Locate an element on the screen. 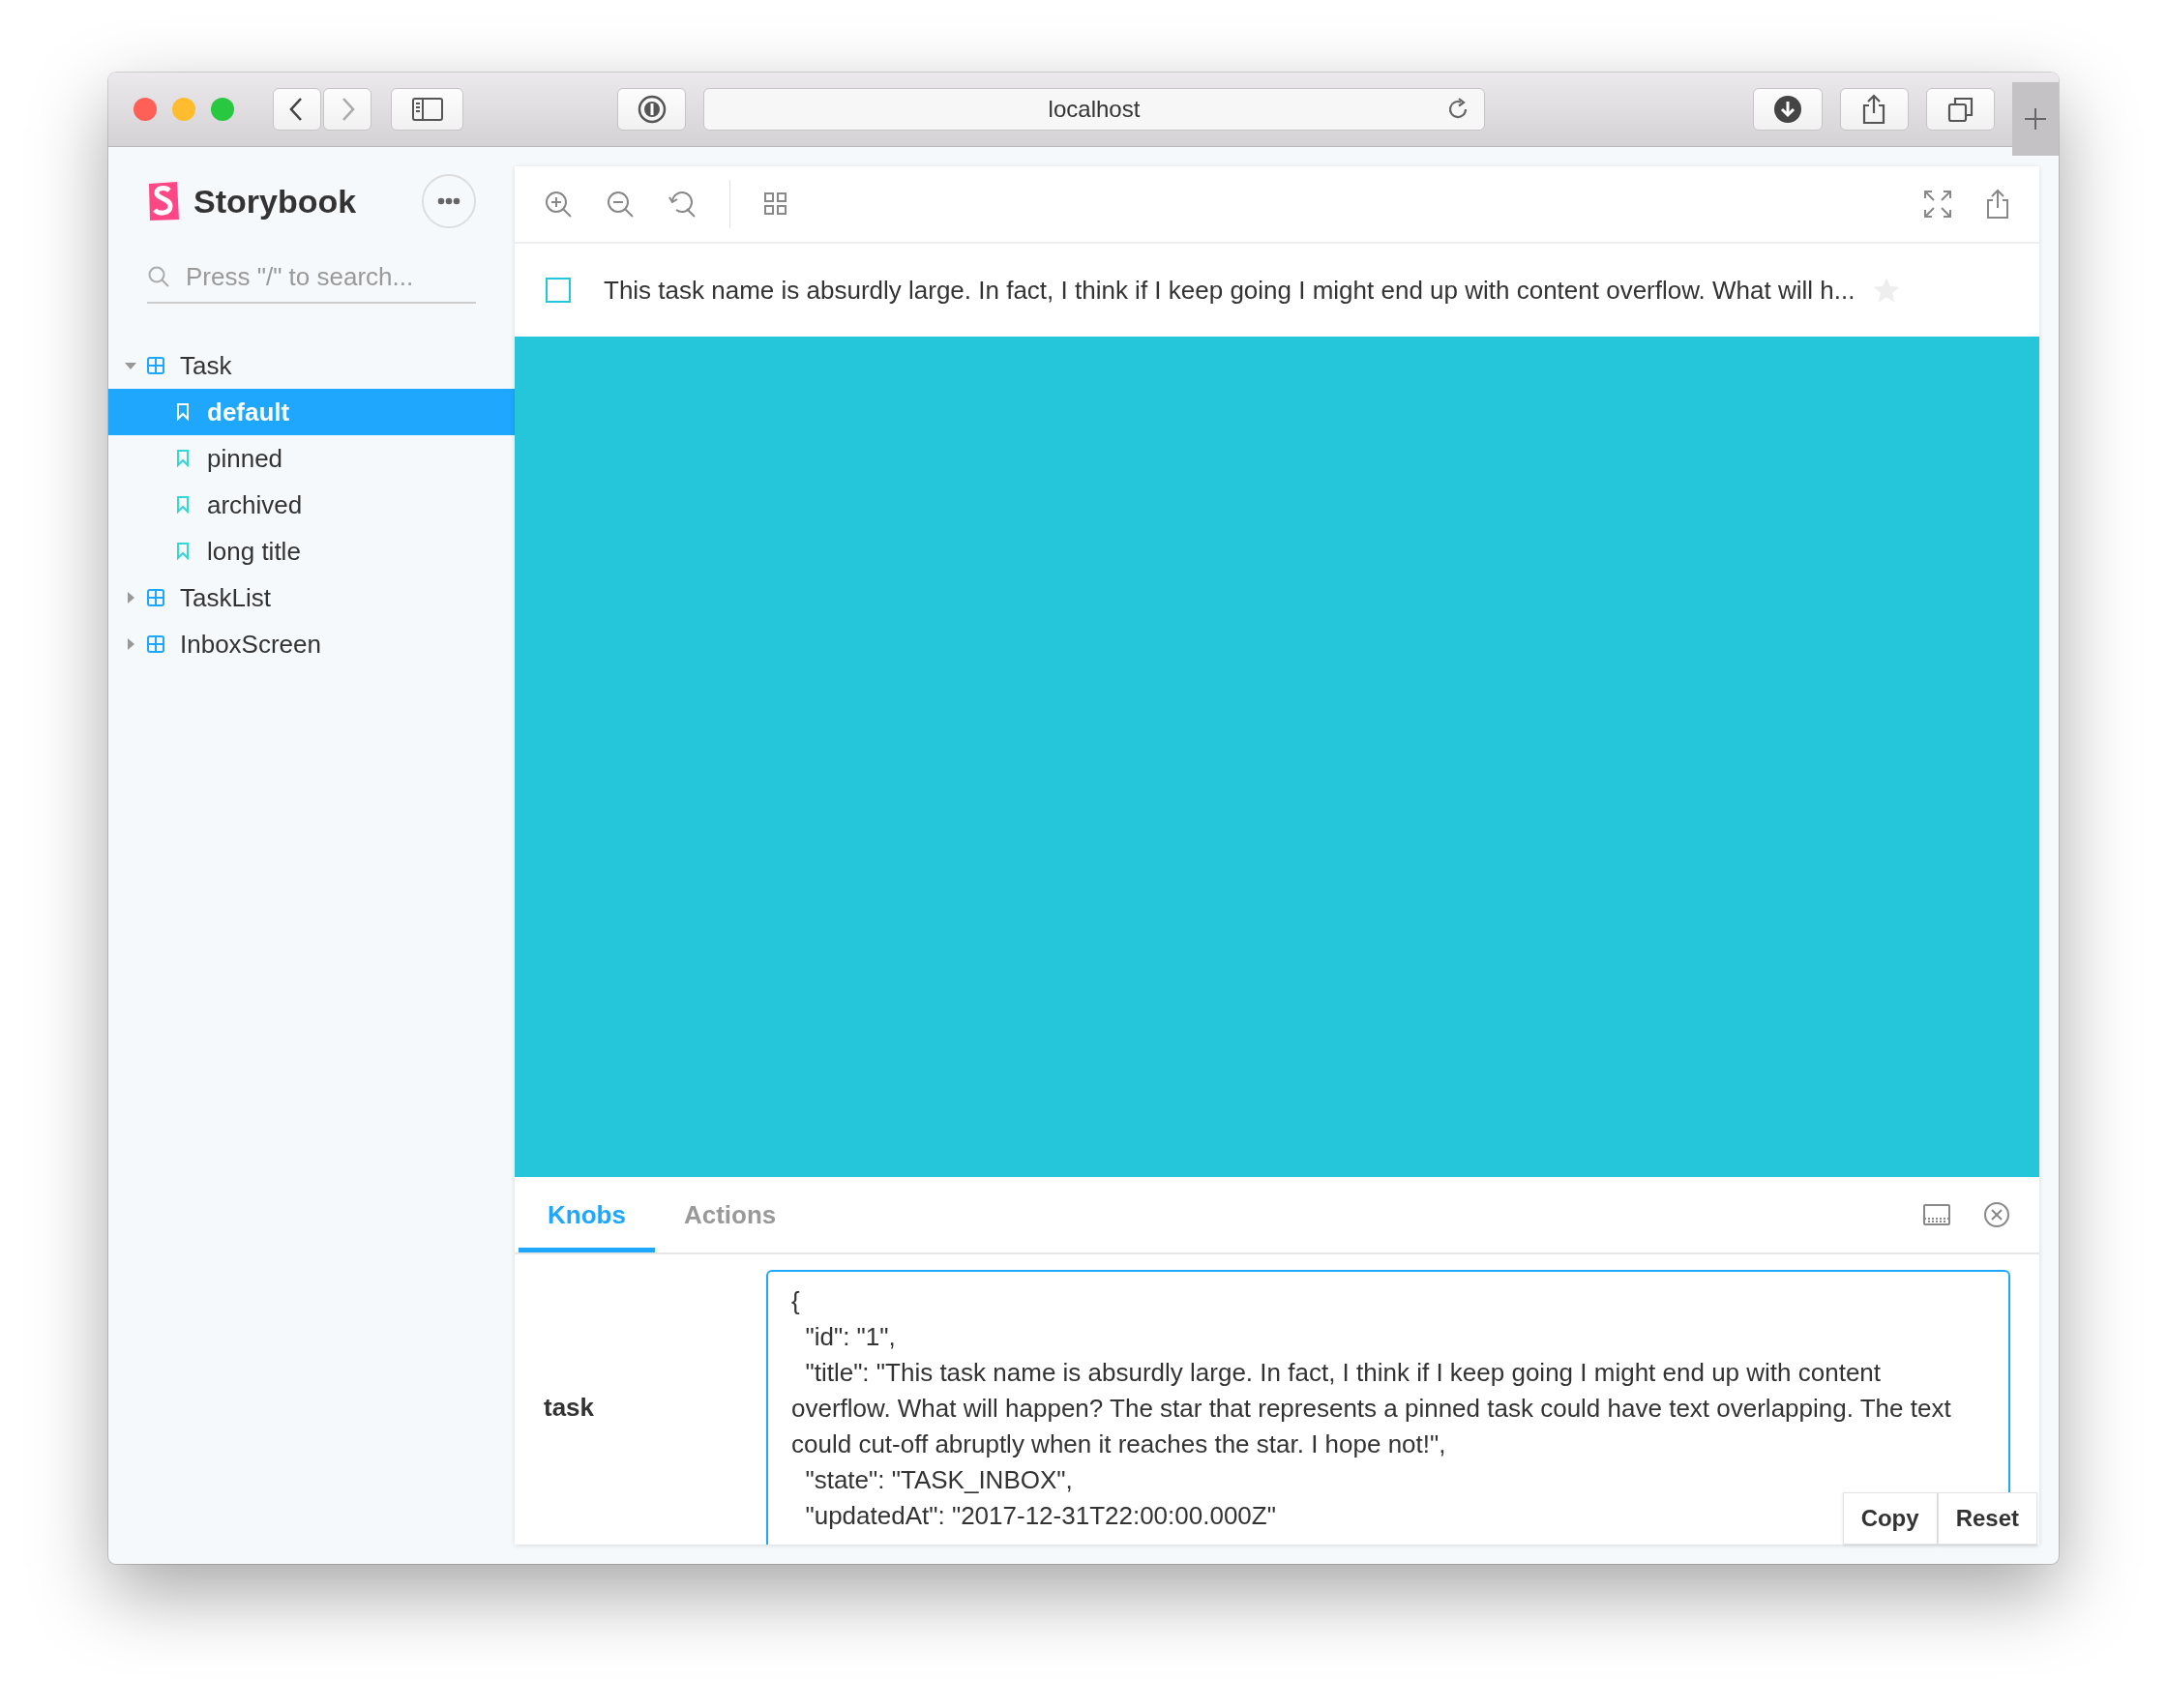 The height and width of the screenshot is (1708, 2167). knob-label: task is located at coordinates (569, 1407).